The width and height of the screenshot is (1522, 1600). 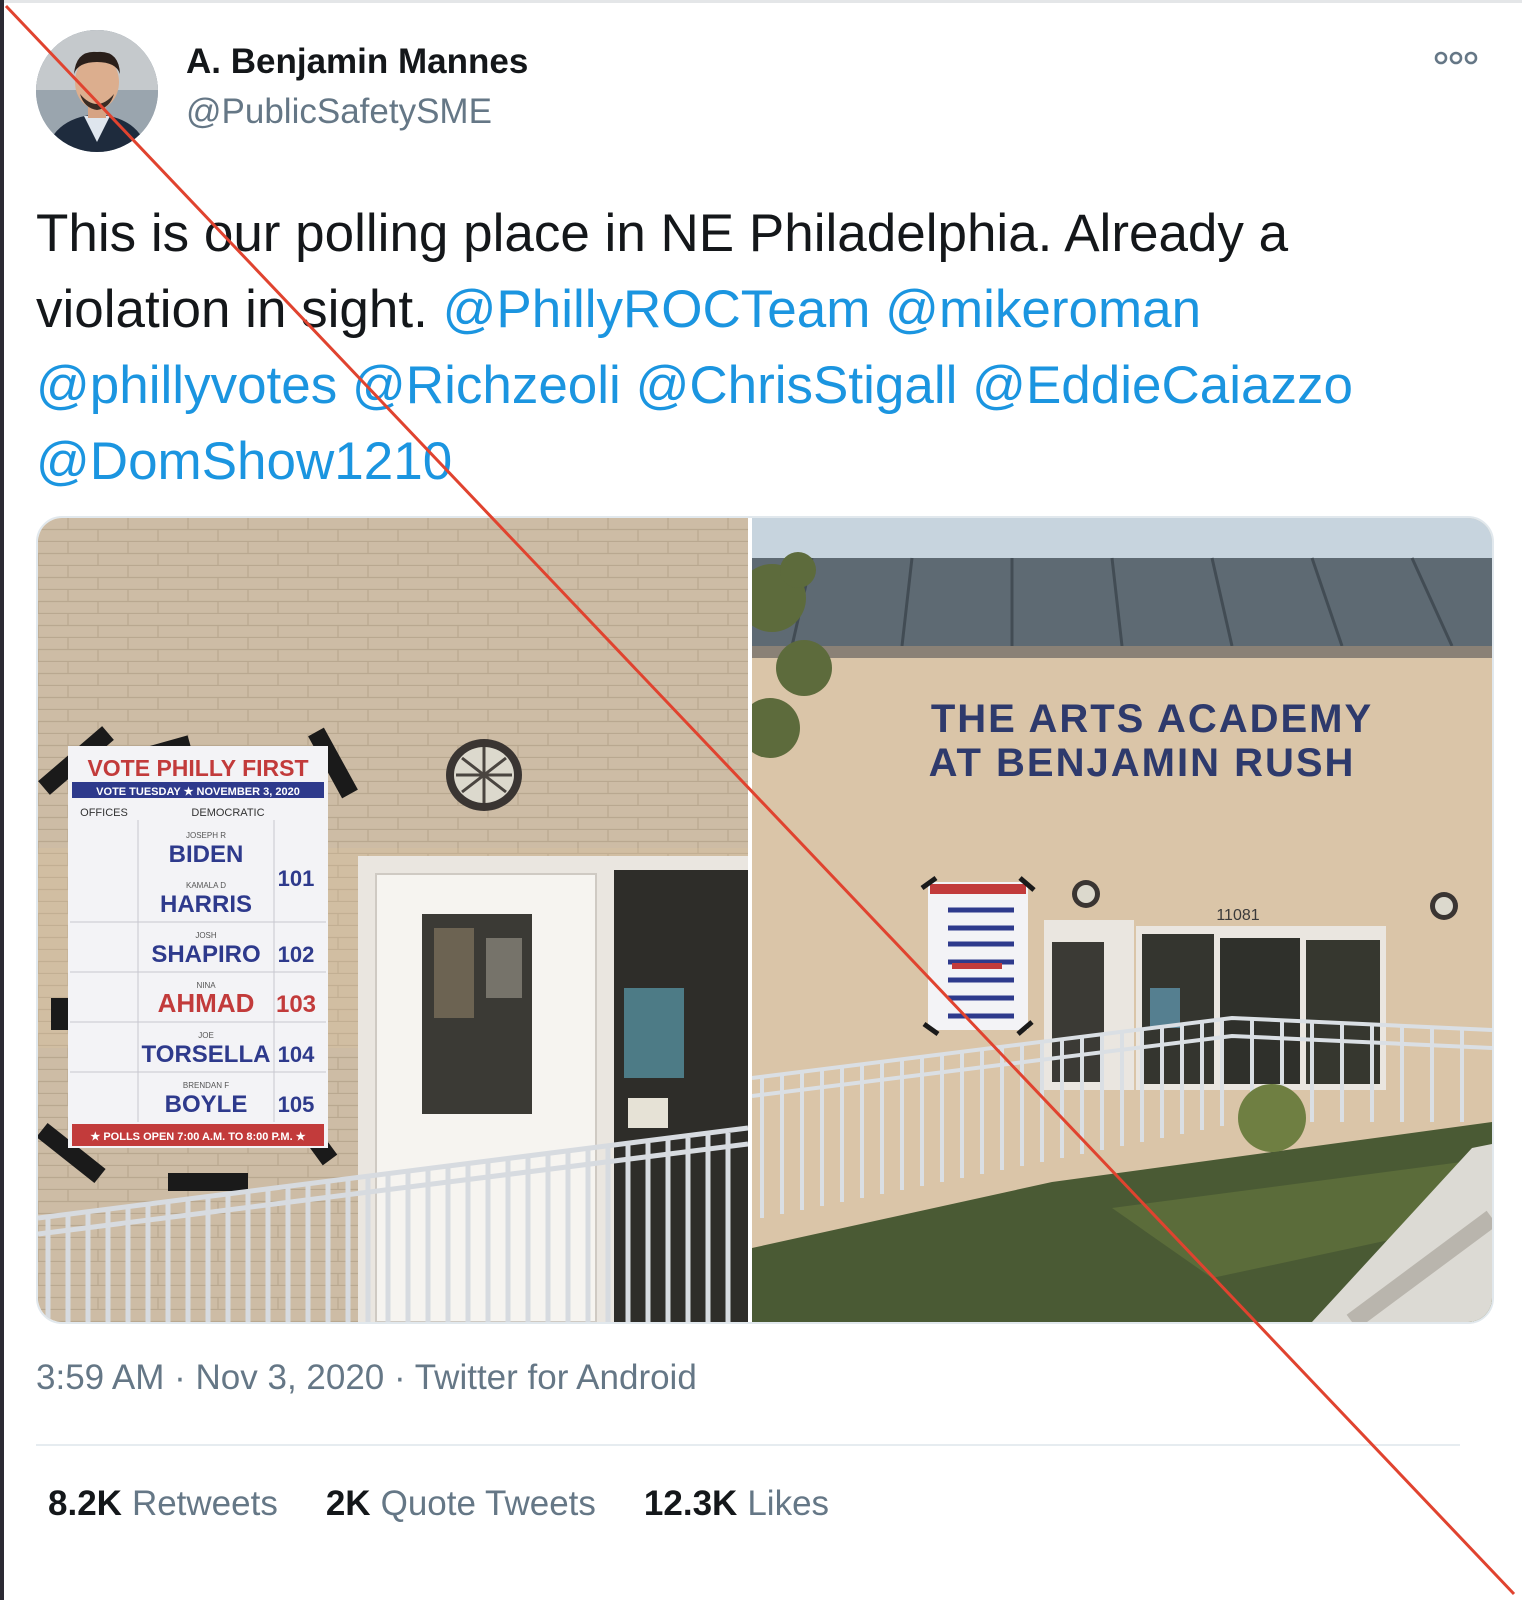 I want to click on building-sign-line2: AT BENJAMIN RUSH, so click(x=1142, y=763).